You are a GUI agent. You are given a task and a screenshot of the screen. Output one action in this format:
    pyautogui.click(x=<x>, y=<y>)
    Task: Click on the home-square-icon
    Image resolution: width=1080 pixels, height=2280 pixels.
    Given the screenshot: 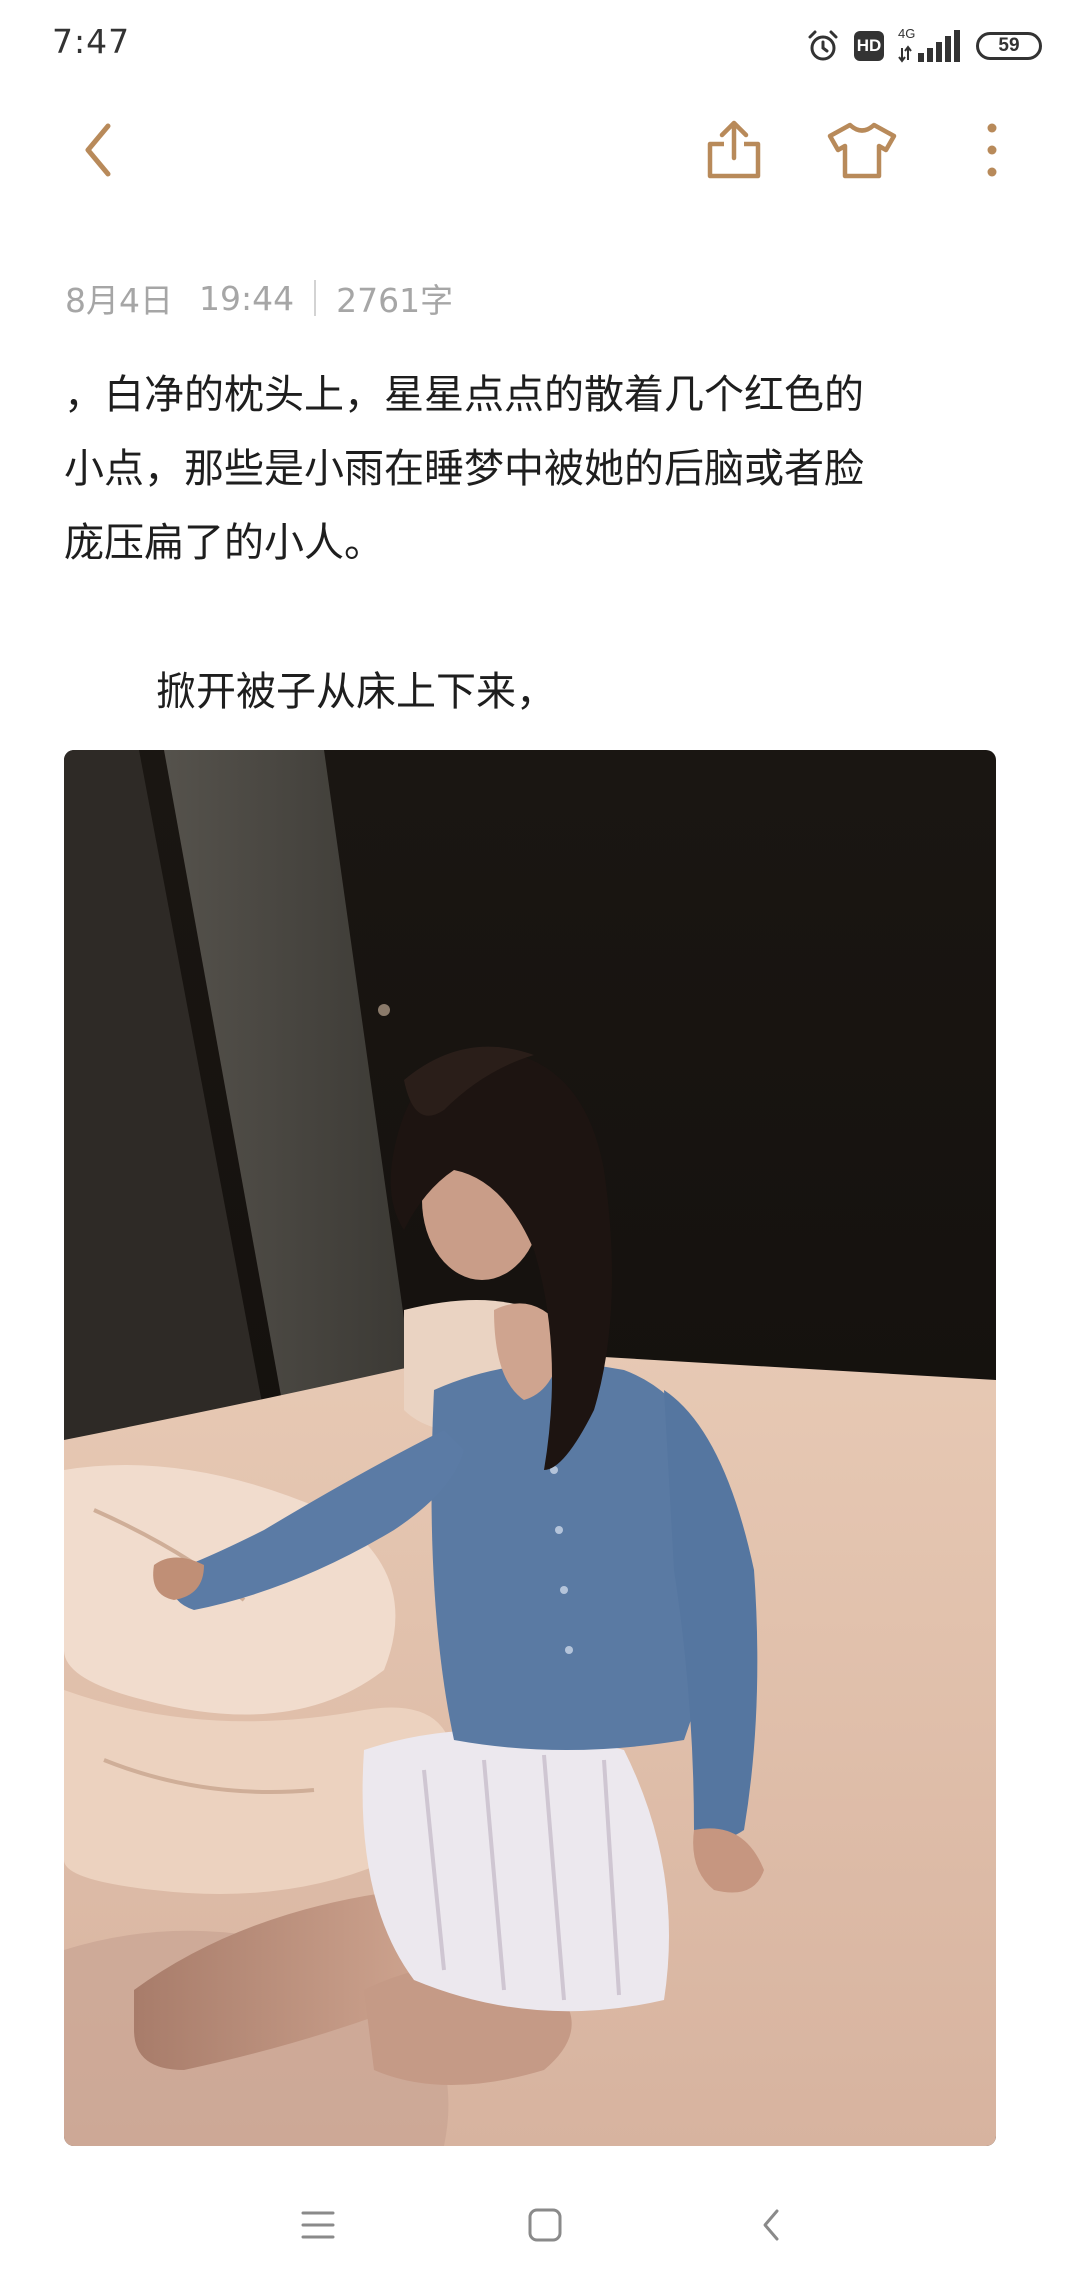 What is the action you would take?
    pyautogui.click(x=545, y=2227)
    